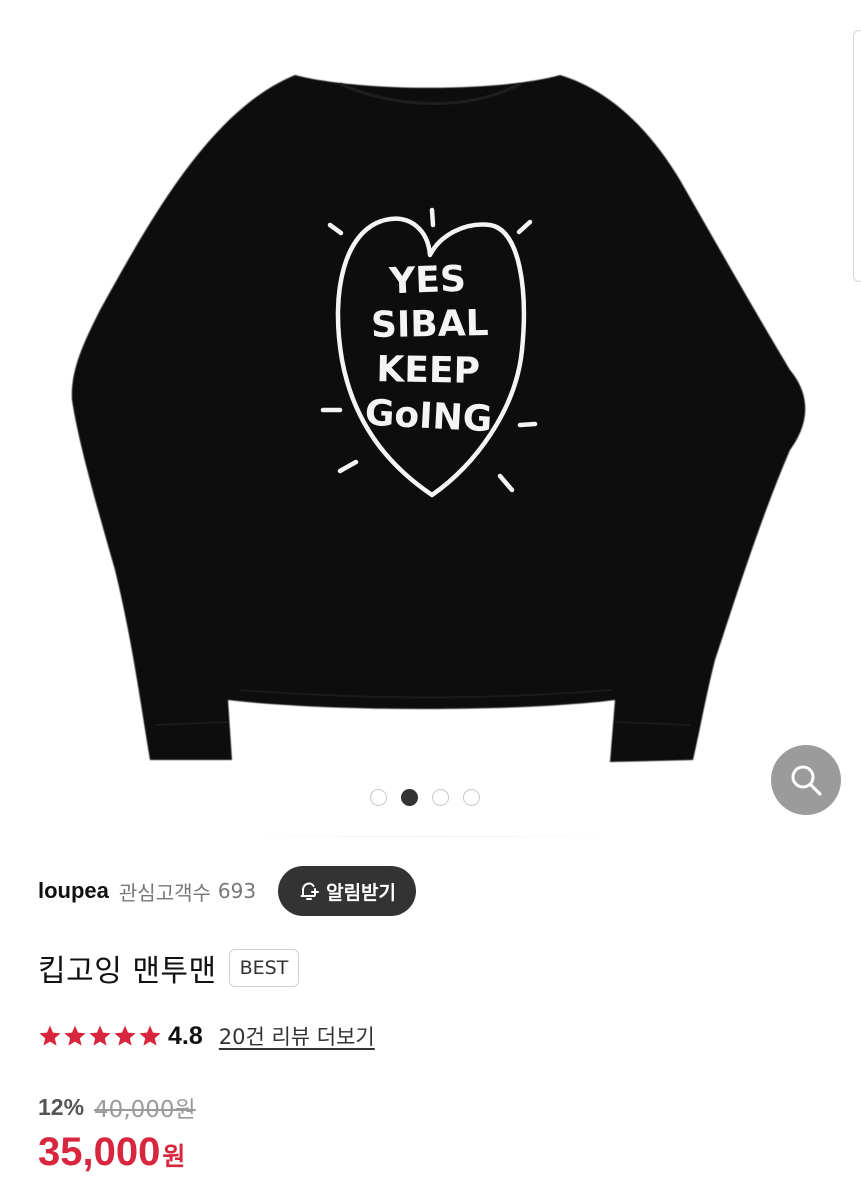 The height and width of the screenshot is (1200, 861). I want to click on product-title: 킵고잉 맨투맨, so click(127, 971).